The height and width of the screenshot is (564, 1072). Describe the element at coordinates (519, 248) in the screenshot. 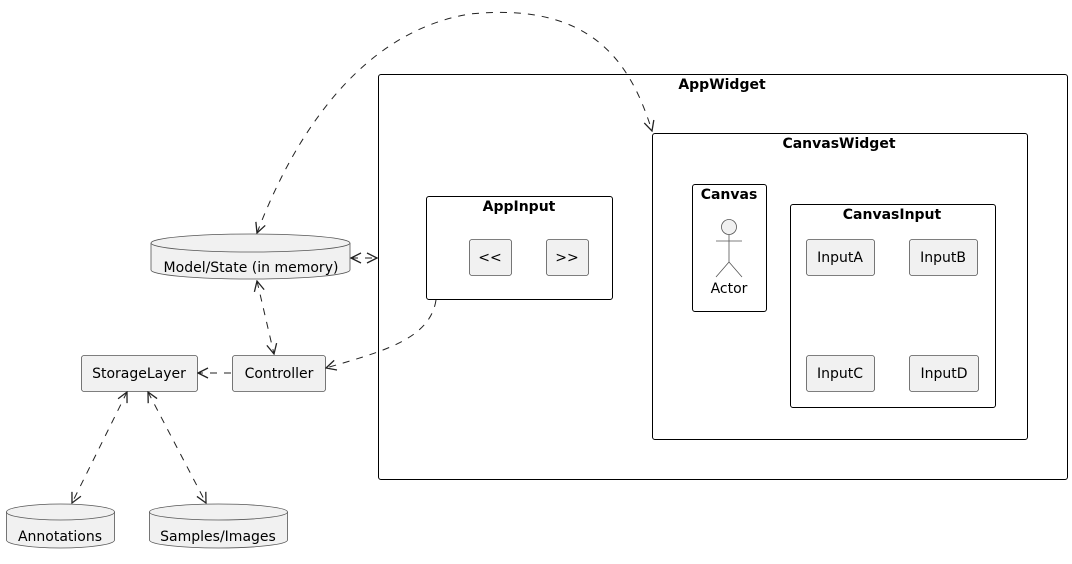

I see `app-input-frame: AppInput << >>` at that location.